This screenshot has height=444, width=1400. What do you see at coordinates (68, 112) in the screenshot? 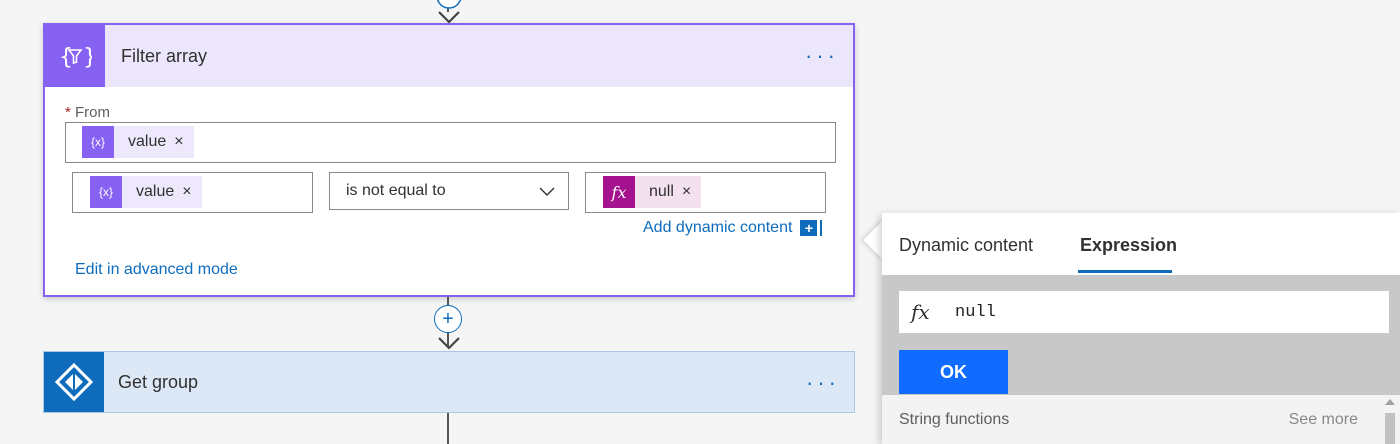
I see `required-mark: *` at bounding box center [68, 112].